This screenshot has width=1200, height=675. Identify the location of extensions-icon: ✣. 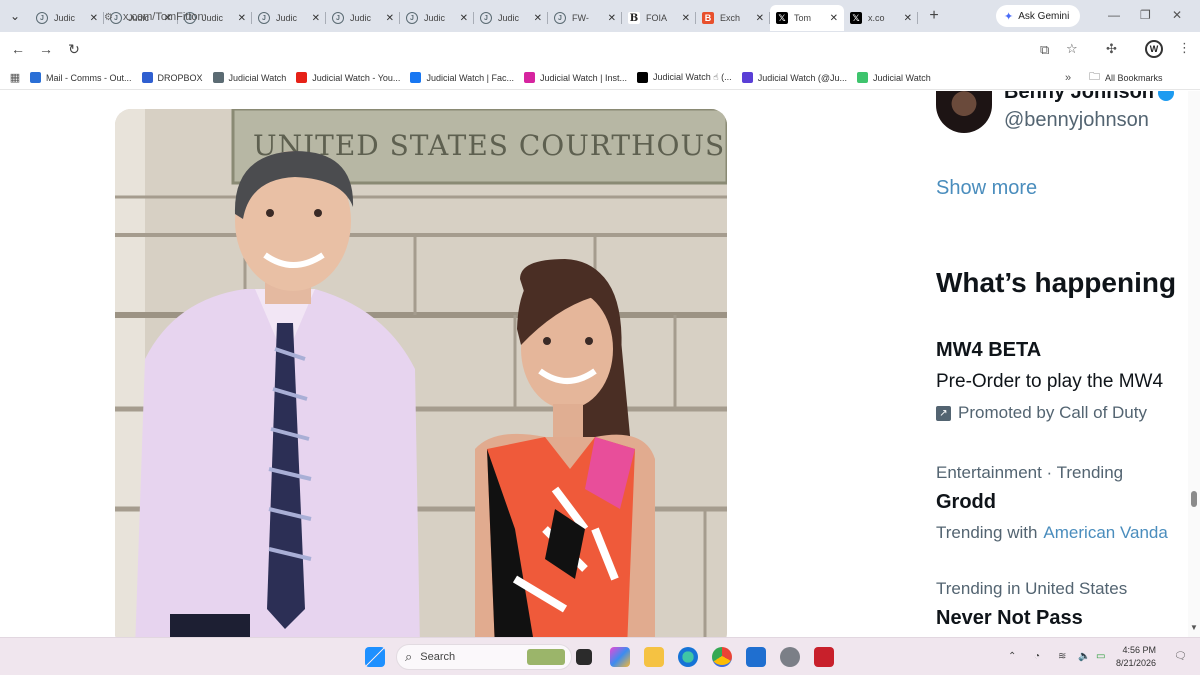
(1111, 49).